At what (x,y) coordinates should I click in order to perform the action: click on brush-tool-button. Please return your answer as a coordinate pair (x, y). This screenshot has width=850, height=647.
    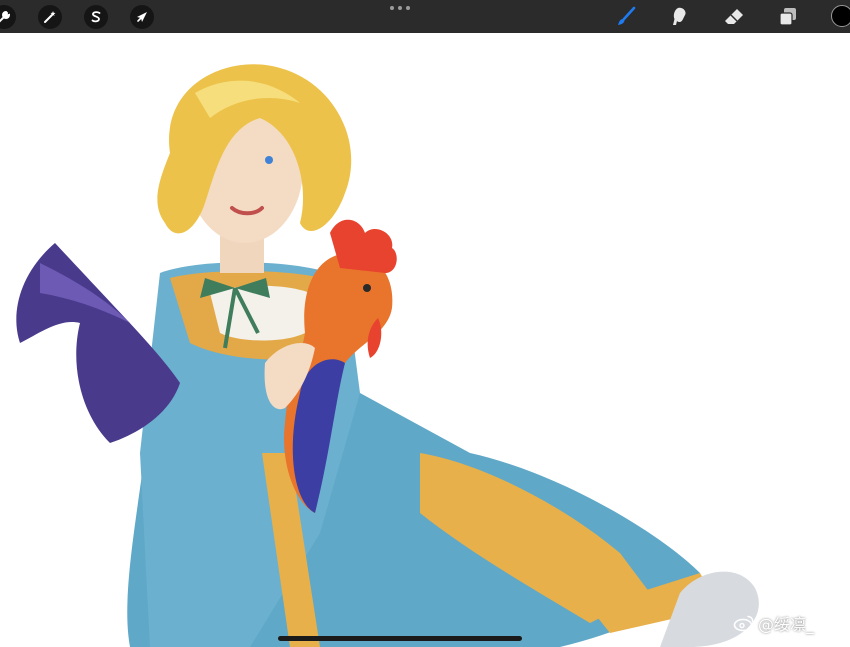
    Looking at the image, I should click on (626, 17).